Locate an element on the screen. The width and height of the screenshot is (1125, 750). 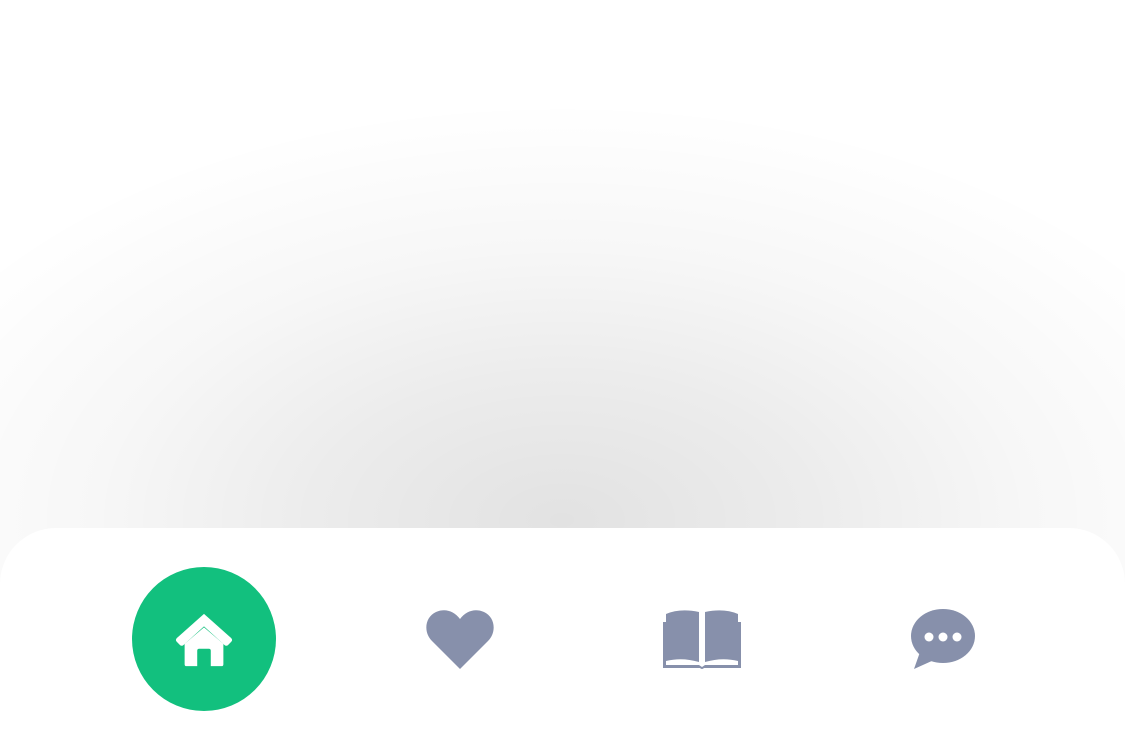
open-book-icon is located at coordinates (702, 639).